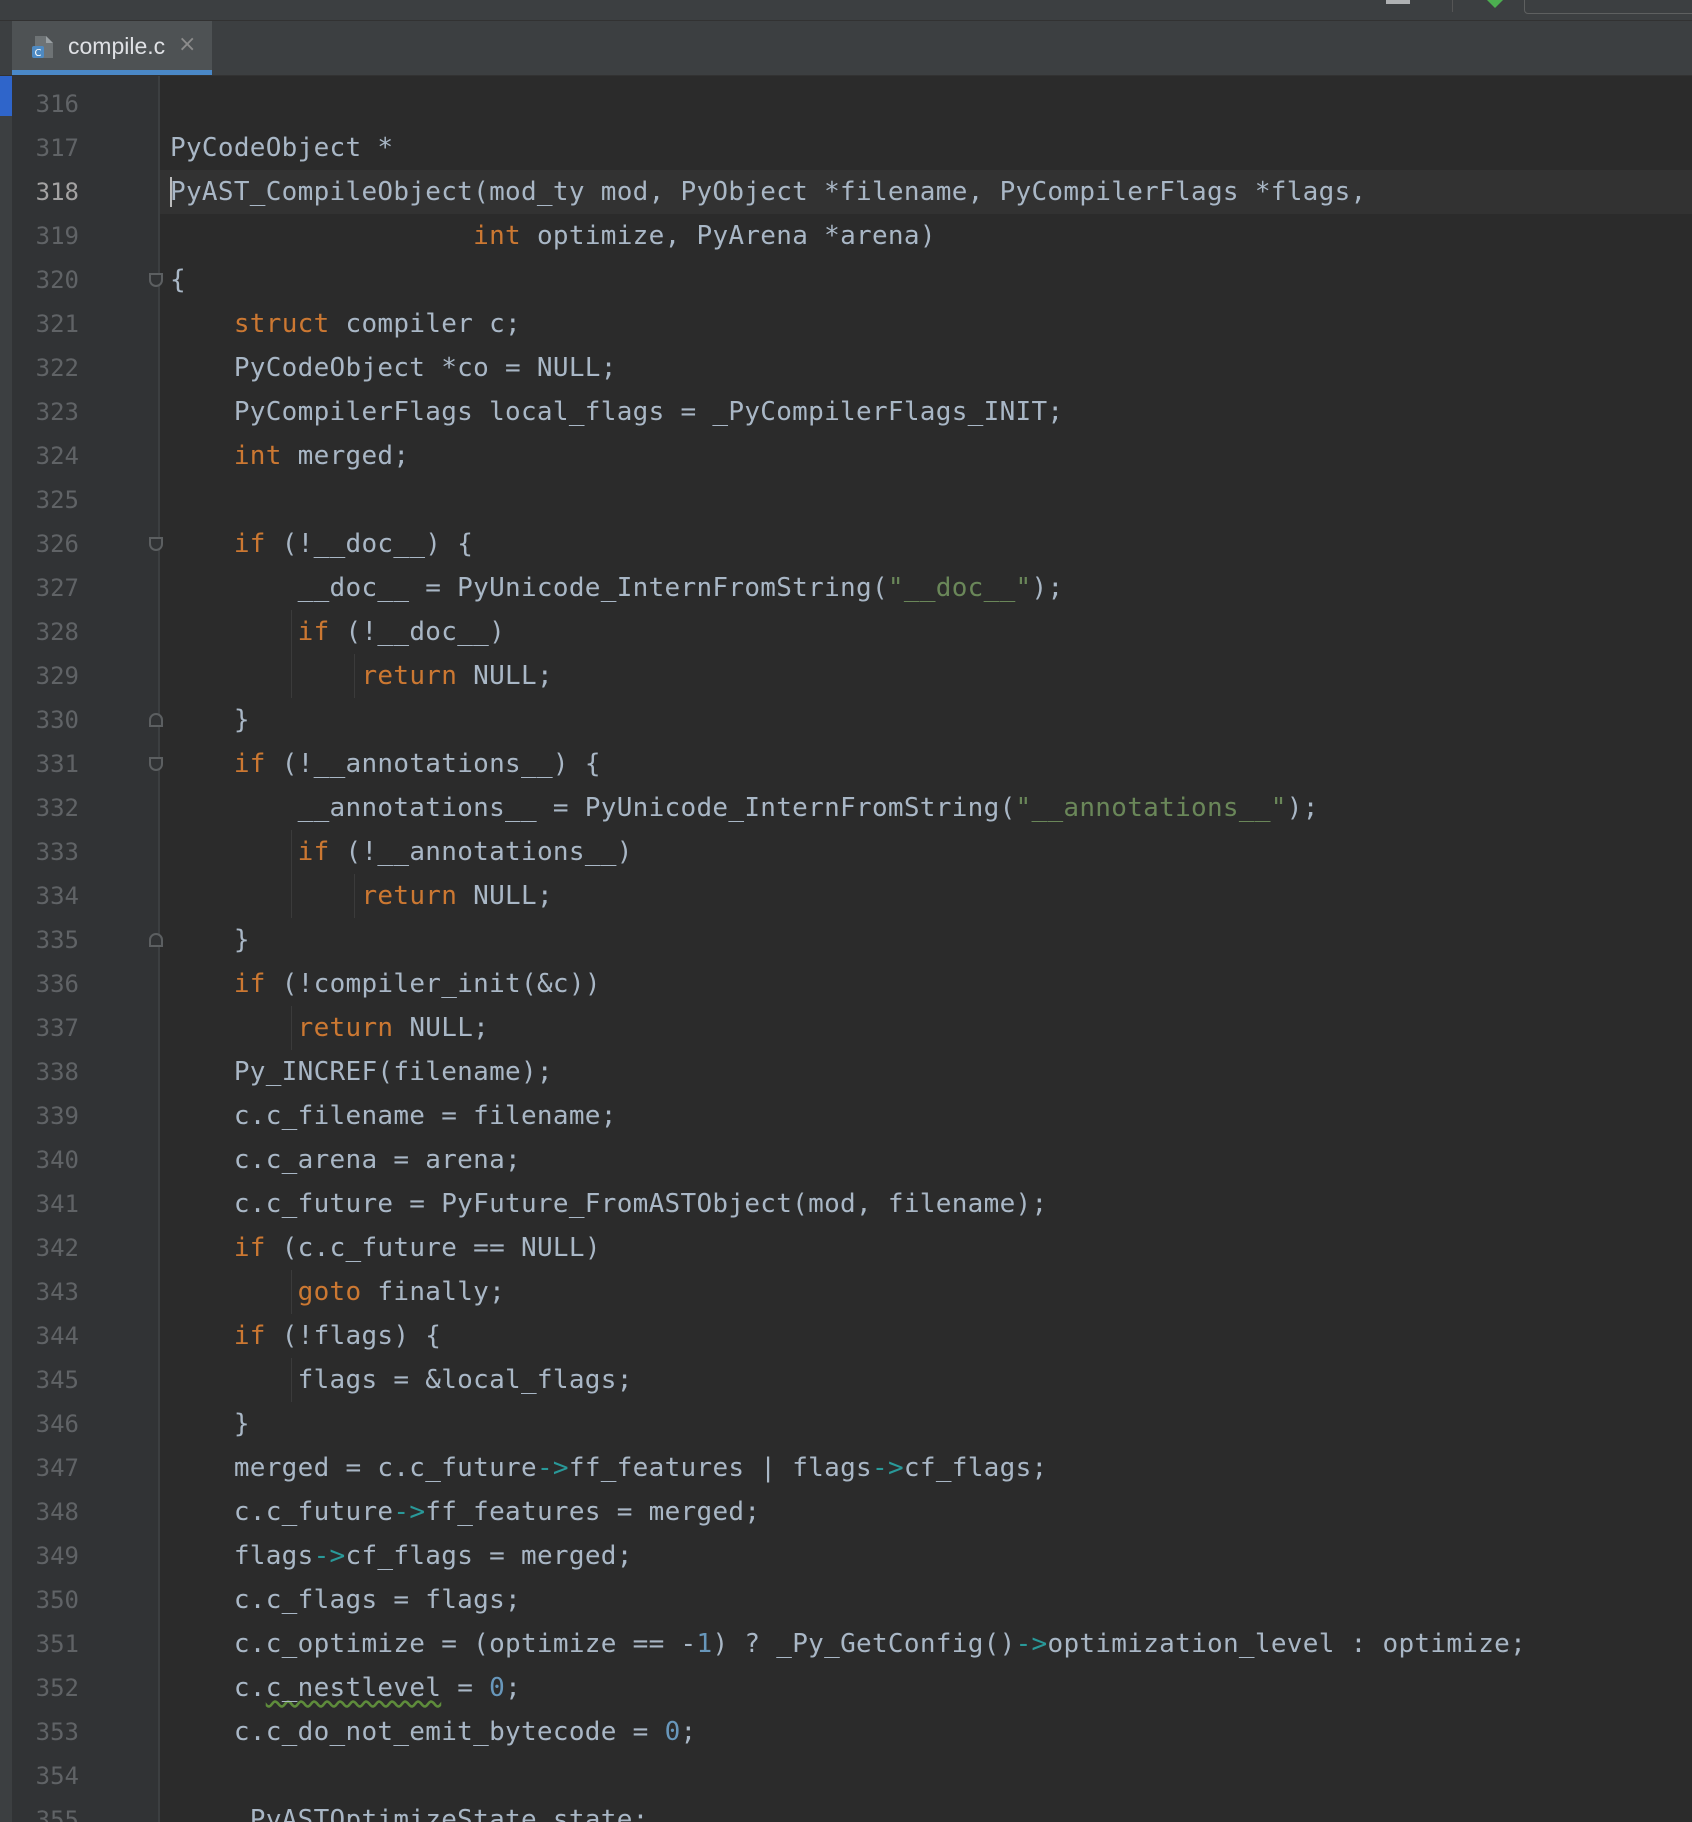 The width and height of the screenshot is (1692, 1822). Describe the element at coordinates (57, 280) in the screenshot. I see `line-number: 320` at that location.